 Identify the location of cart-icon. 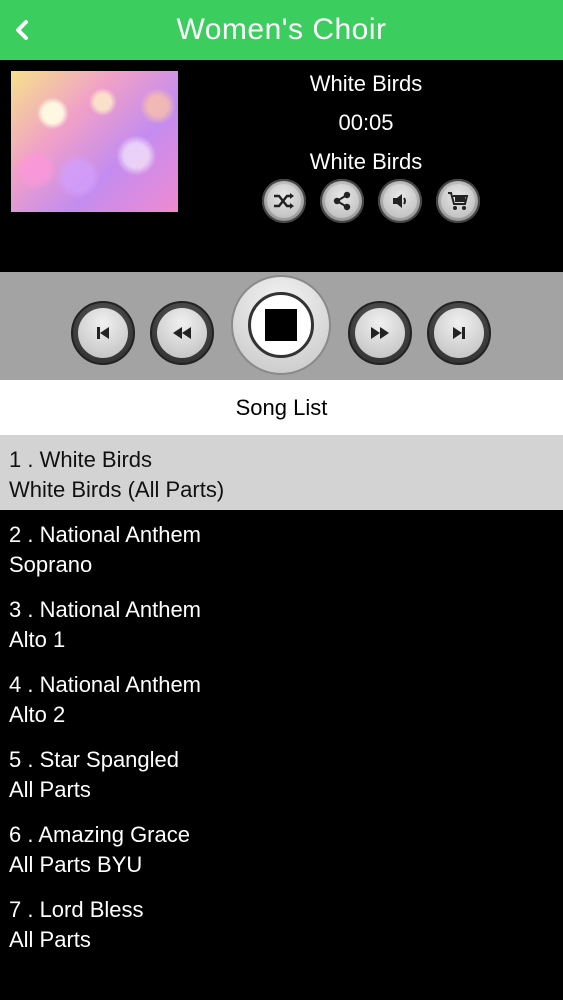
(458, 201).